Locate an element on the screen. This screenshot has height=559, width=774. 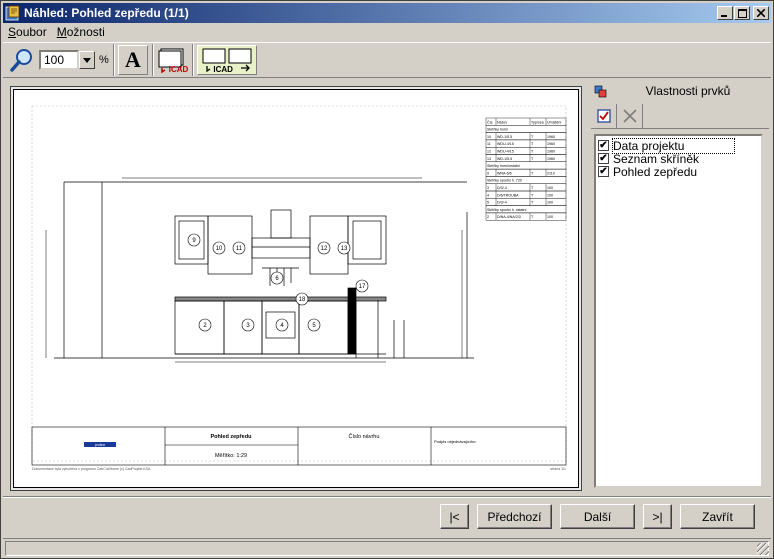
menu-soubor-accel: S is located at coordinates (12, 32).